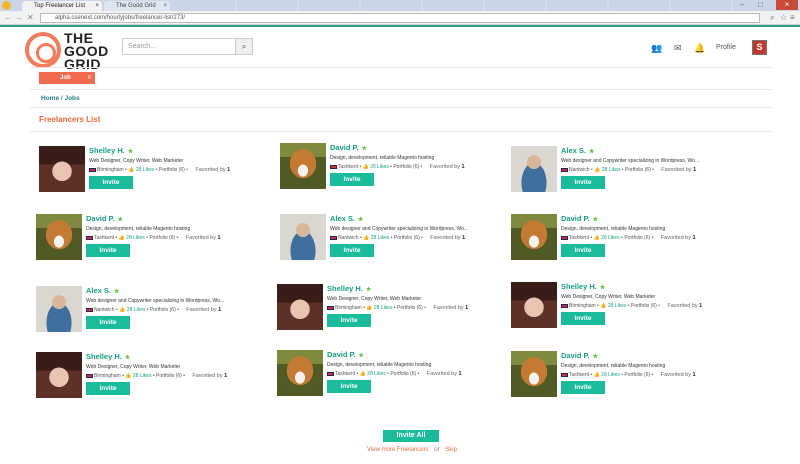  What do you see at coordinates (398, 450) in the screenshot?
I see `view-more-link: View more Freelancers` at bounding box center [398, 450].